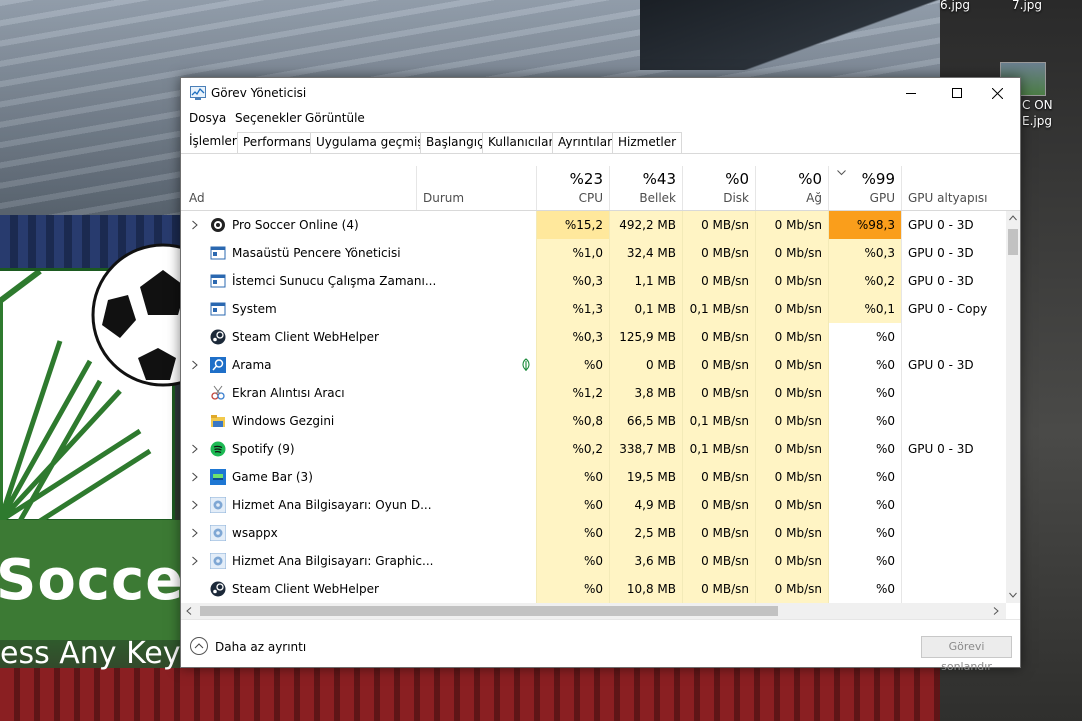  Describe the element at coordinates (218, 365) in the screenshot. I see `search-app-icon` at that location.